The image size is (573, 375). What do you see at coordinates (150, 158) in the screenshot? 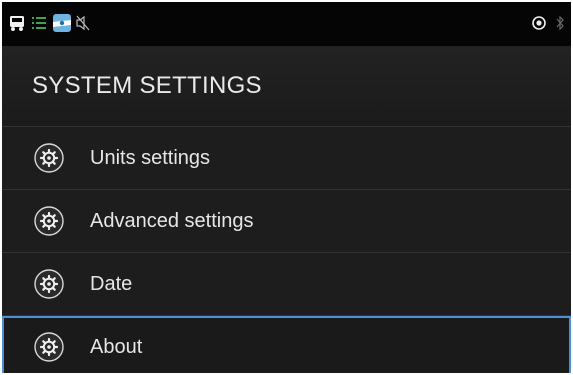
I see `menu-item-label: Units settings` at bounding box center [150, 158].